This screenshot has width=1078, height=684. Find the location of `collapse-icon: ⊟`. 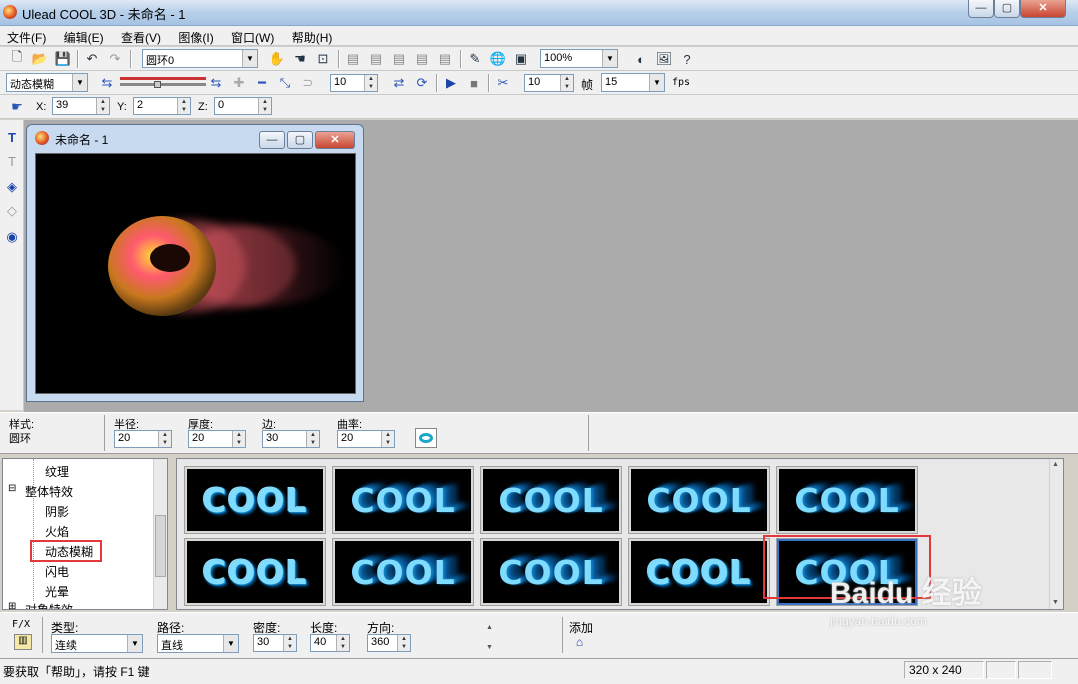

collapse-icon: ⊟ is located at coordinates (12, 488).